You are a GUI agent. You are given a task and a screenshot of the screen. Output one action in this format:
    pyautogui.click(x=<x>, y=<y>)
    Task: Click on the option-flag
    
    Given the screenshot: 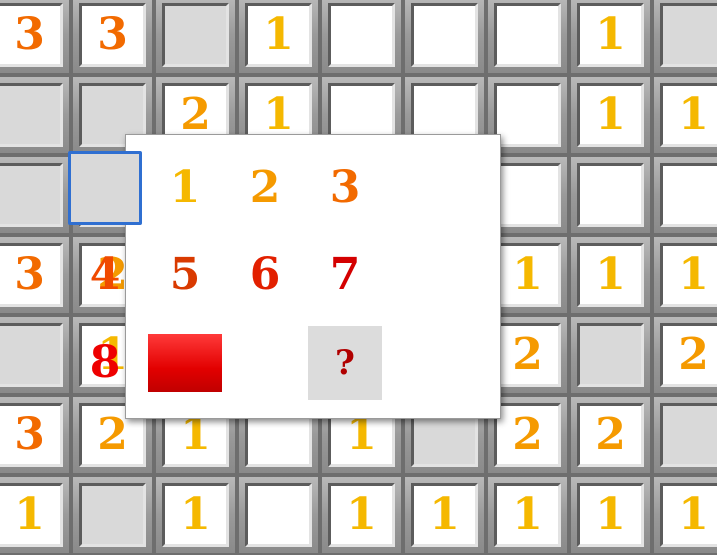 What is the action you would take?
    pyautogui.click(x=185, y=363)
    